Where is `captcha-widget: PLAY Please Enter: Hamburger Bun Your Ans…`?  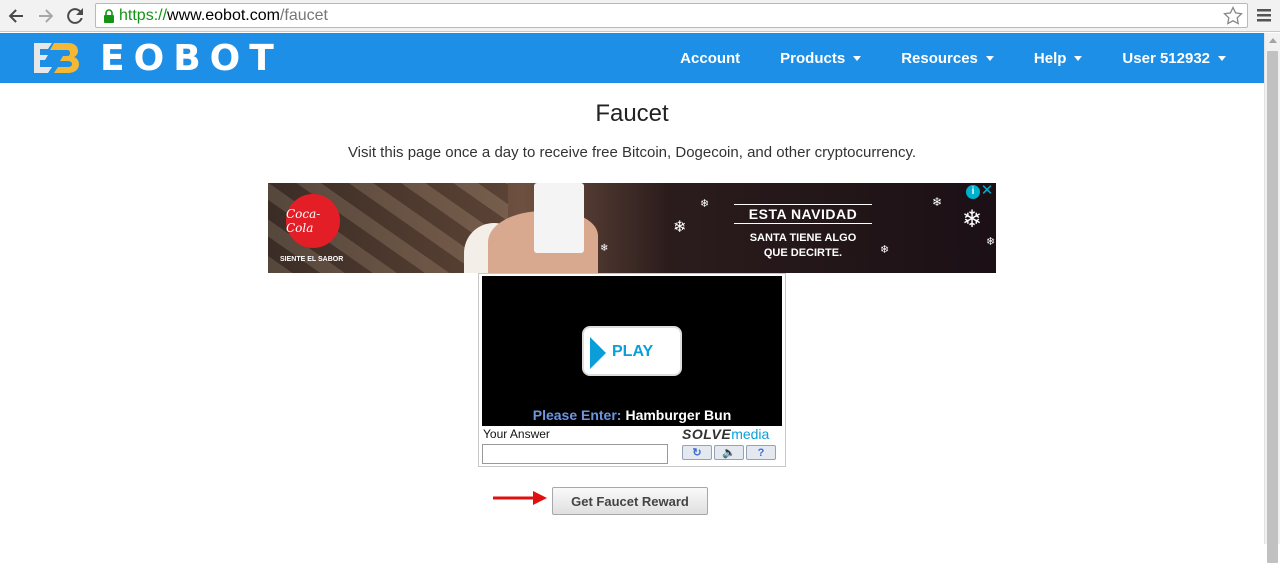
captcha-widget: PLAY Please Enter: Hamburger Bun Your Ans… is located at coordinates (632, 370).